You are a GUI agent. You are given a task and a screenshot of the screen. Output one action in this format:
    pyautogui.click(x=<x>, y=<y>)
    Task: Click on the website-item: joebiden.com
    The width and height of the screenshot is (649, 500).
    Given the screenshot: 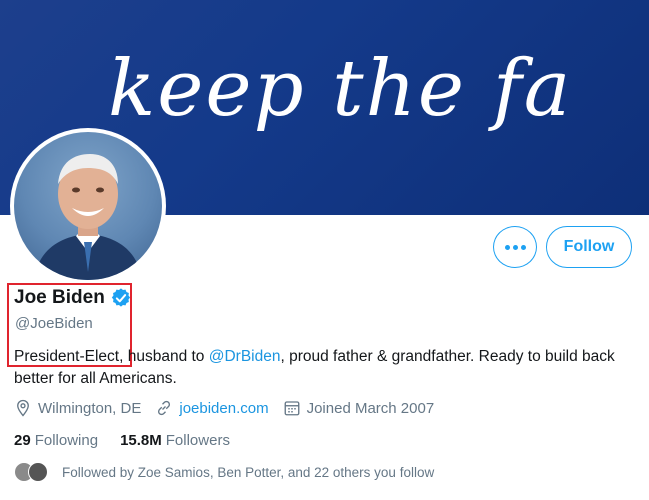 What is the action you would take?
    pyautogui.click(x=212, y=408)
    